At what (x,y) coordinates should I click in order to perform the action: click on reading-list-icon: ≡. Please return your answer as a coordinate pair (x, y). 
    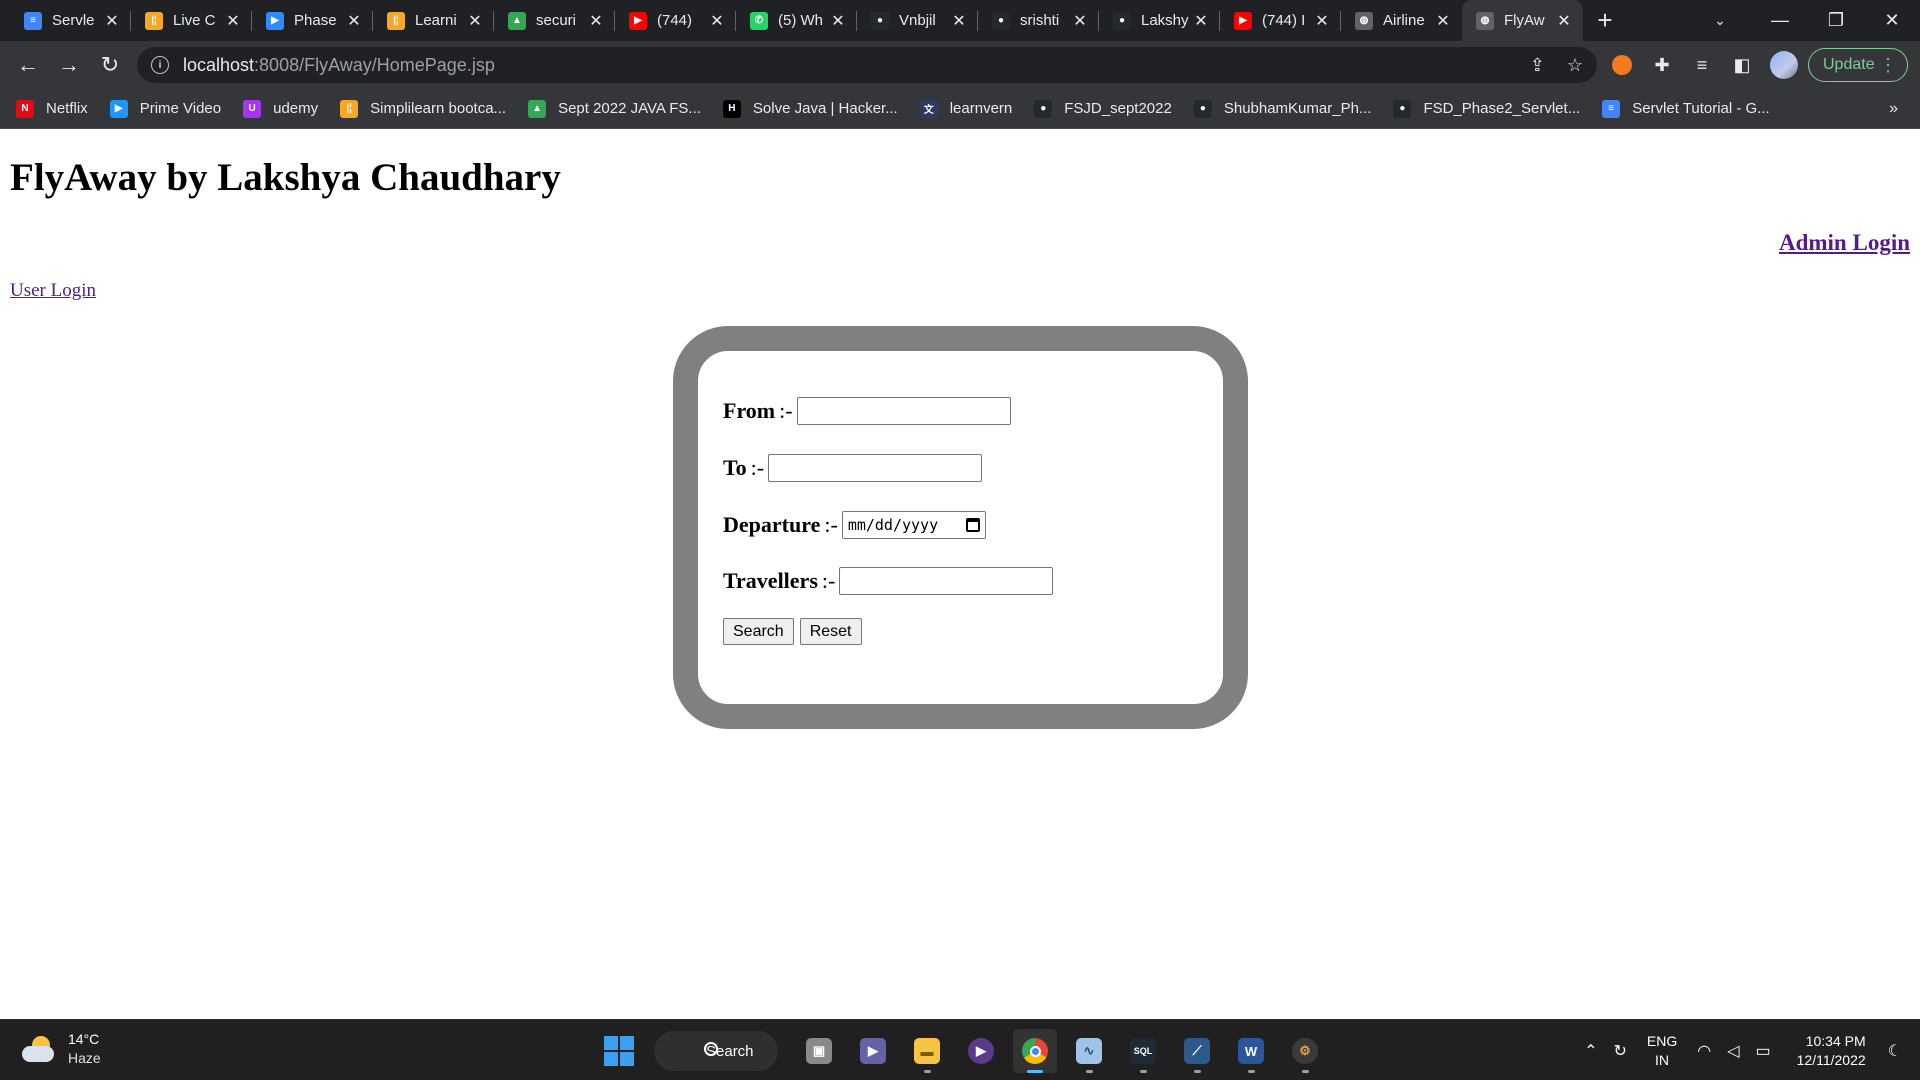
    Looking at the image, I should click on (1702, 65).